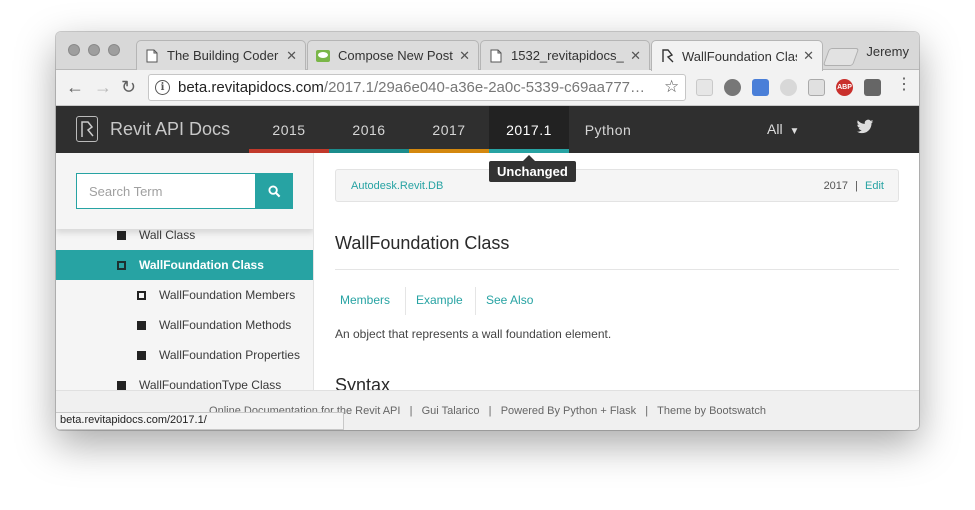  What do you see at coordinates (166, 191) in the screenshot?
I see `search-input` at bounding box center [166, 191].